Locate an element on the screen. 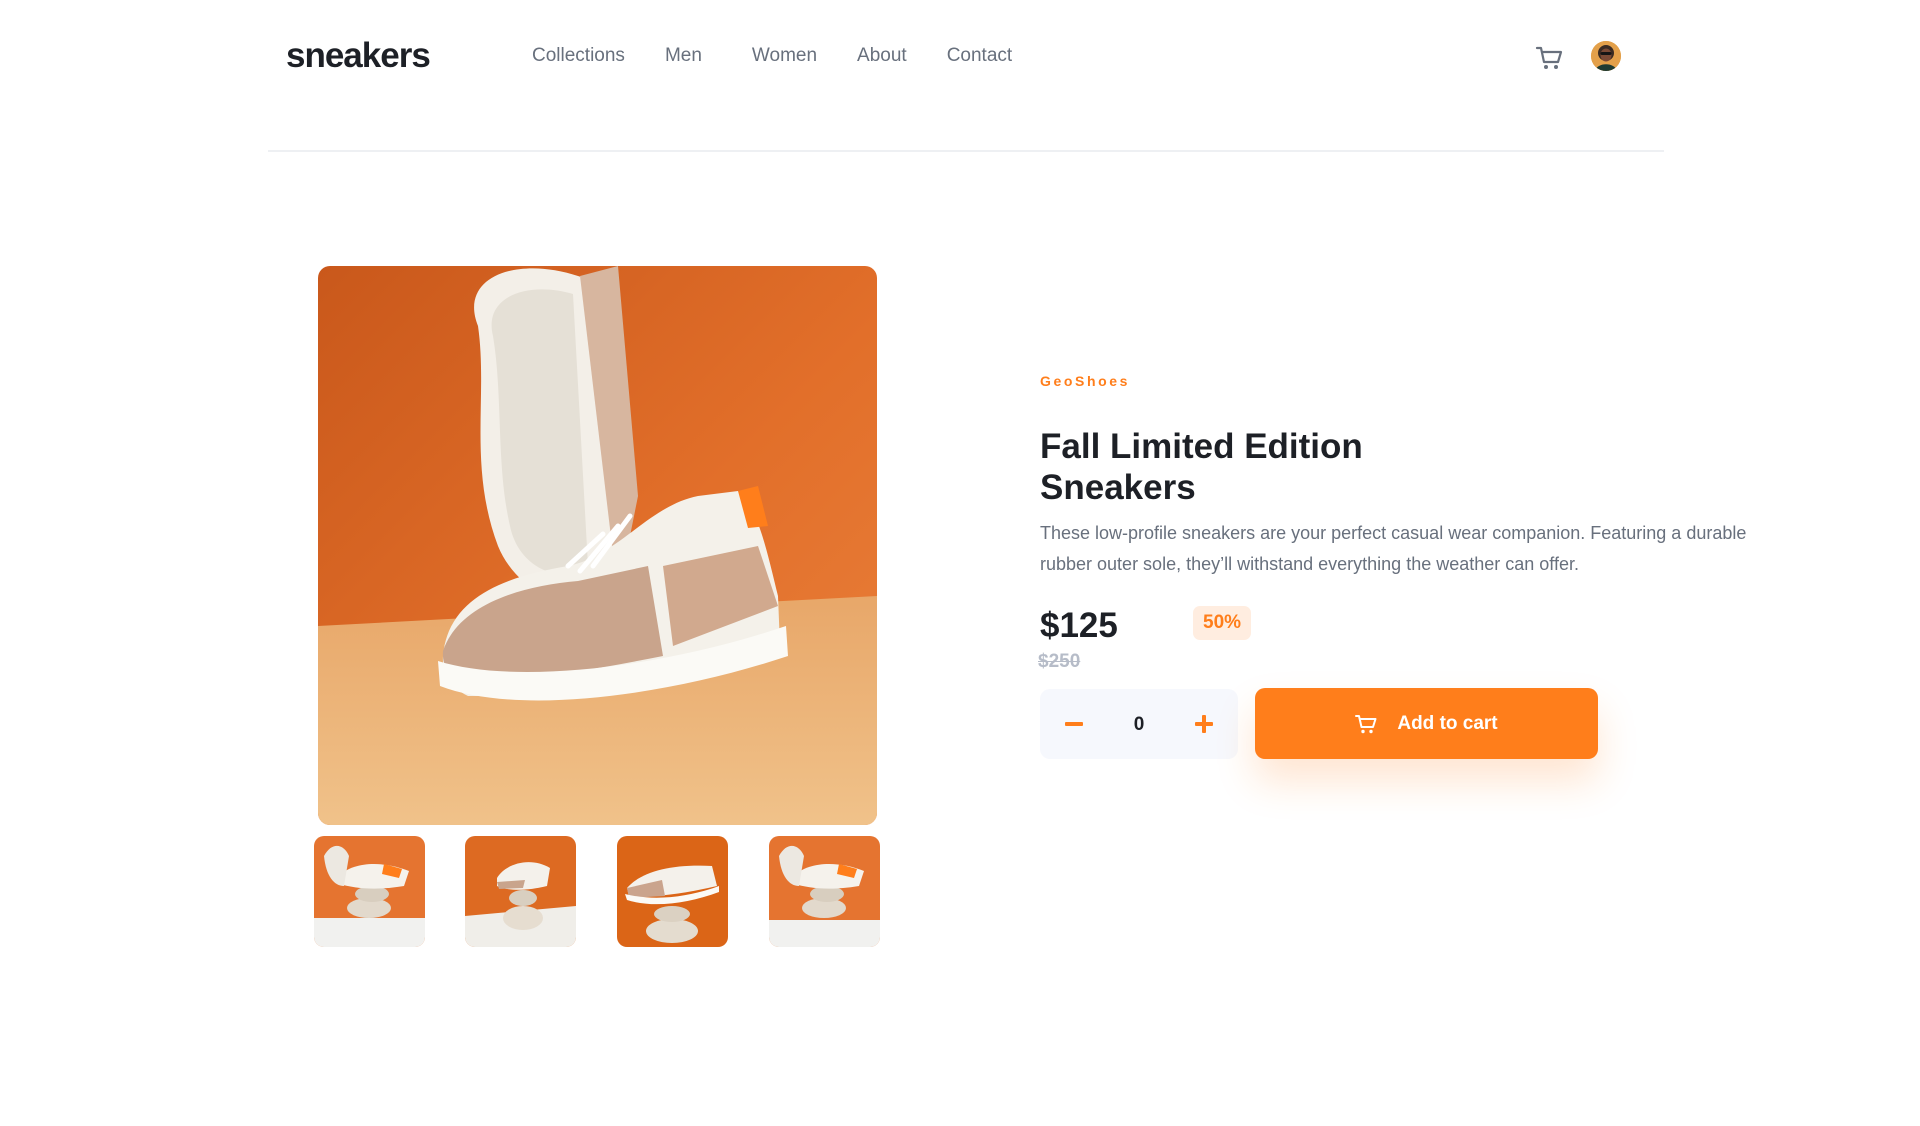  add-to-cart-label: Add to cart is located at coordinates (1447, 723).